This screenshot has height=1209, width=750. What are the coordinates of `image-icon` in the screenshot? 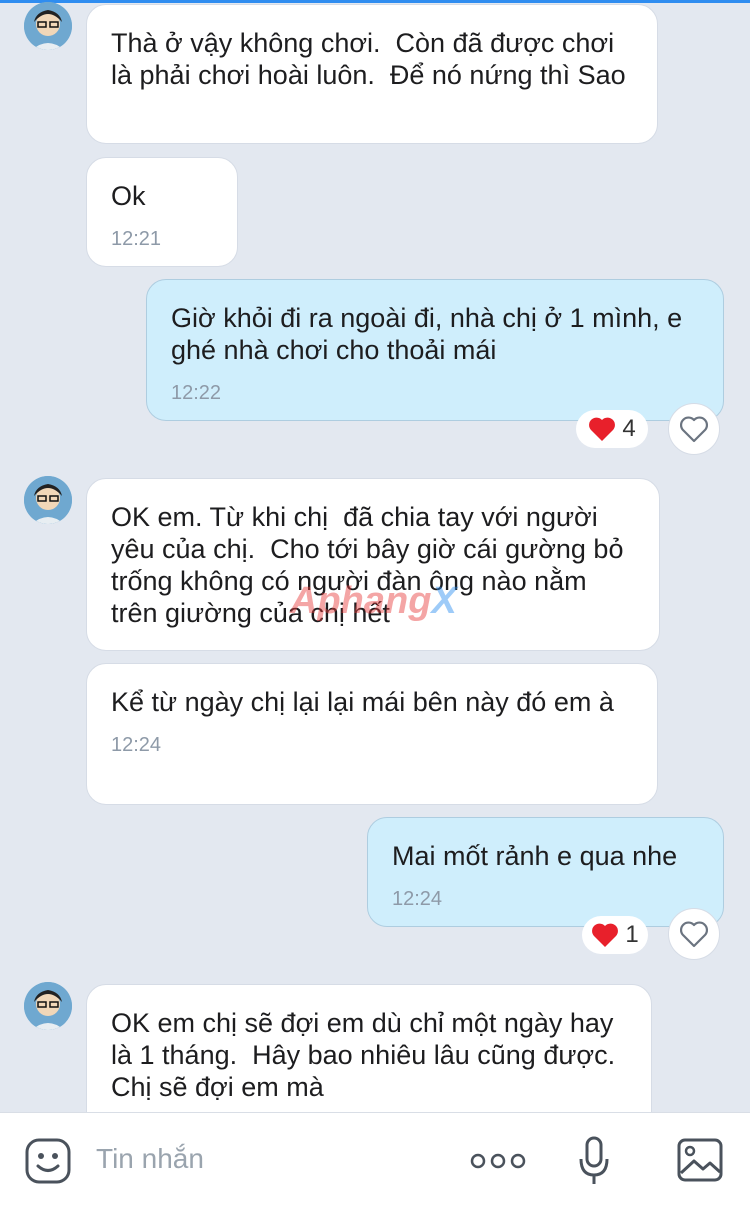 It's located at (700, 1162).